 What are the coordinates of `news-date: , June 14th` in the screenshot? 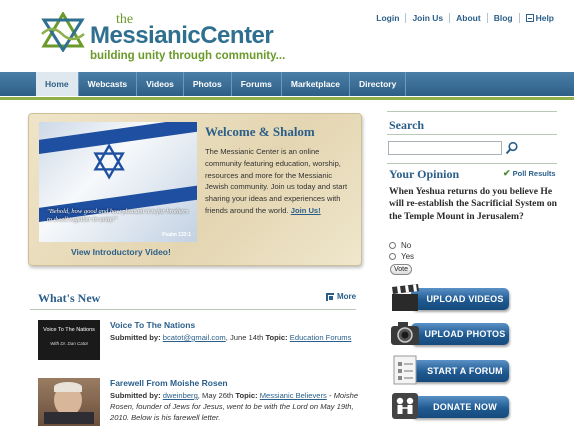 It's located at (244, 337).